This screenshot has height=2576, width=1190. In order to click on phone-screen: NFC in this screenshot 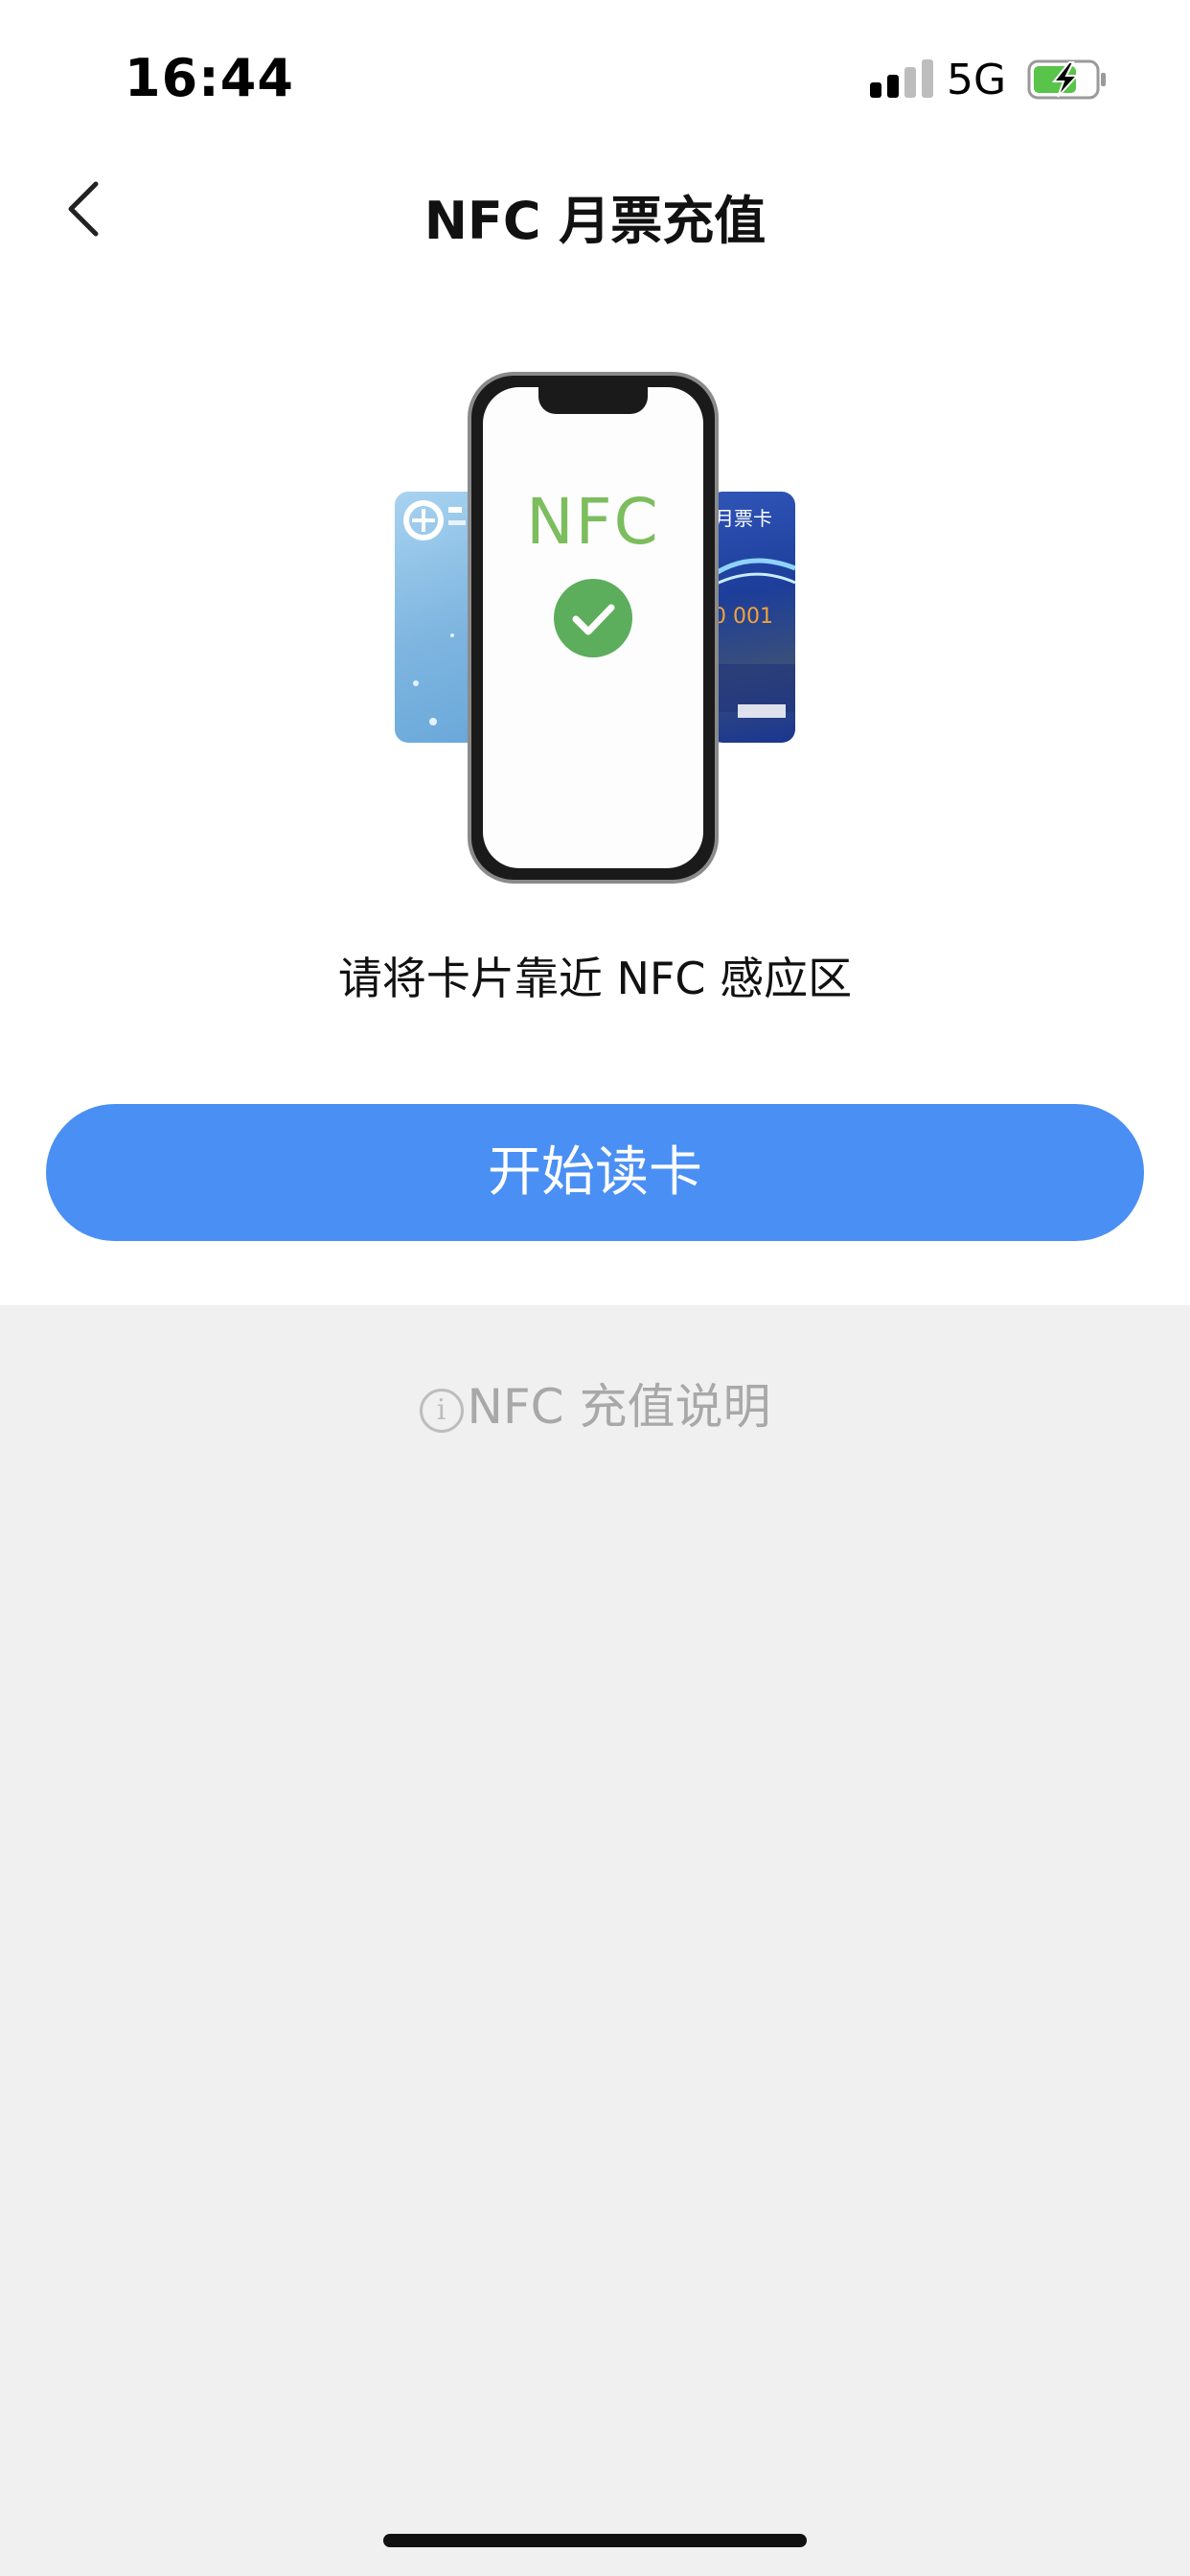, I will do `click(593, 627)`.